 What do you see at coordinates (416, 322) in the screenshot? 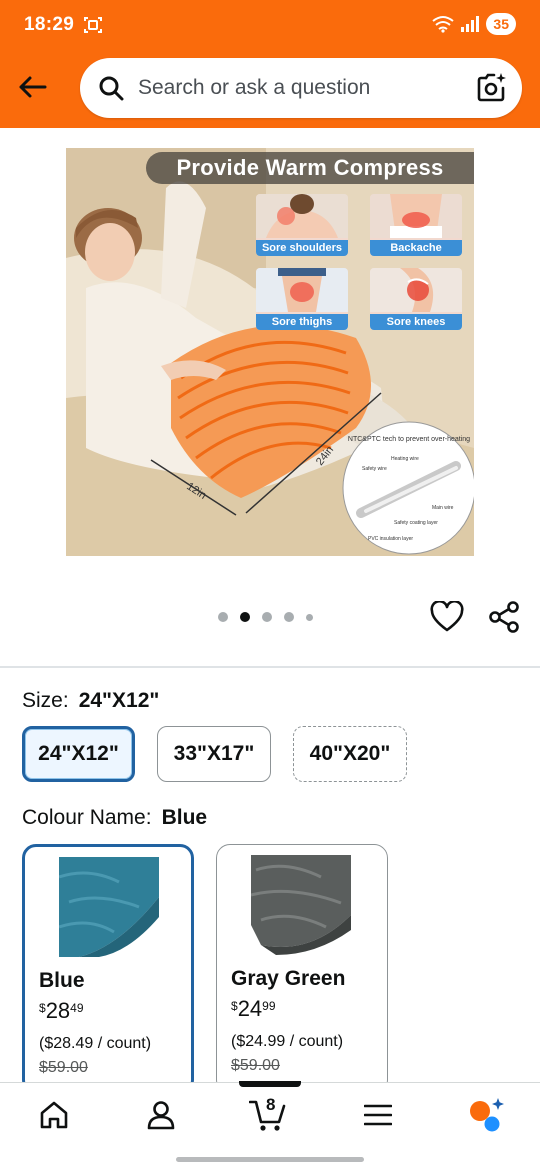
I see `benefit-label: Sore knees` at bounding box center [416, 322].